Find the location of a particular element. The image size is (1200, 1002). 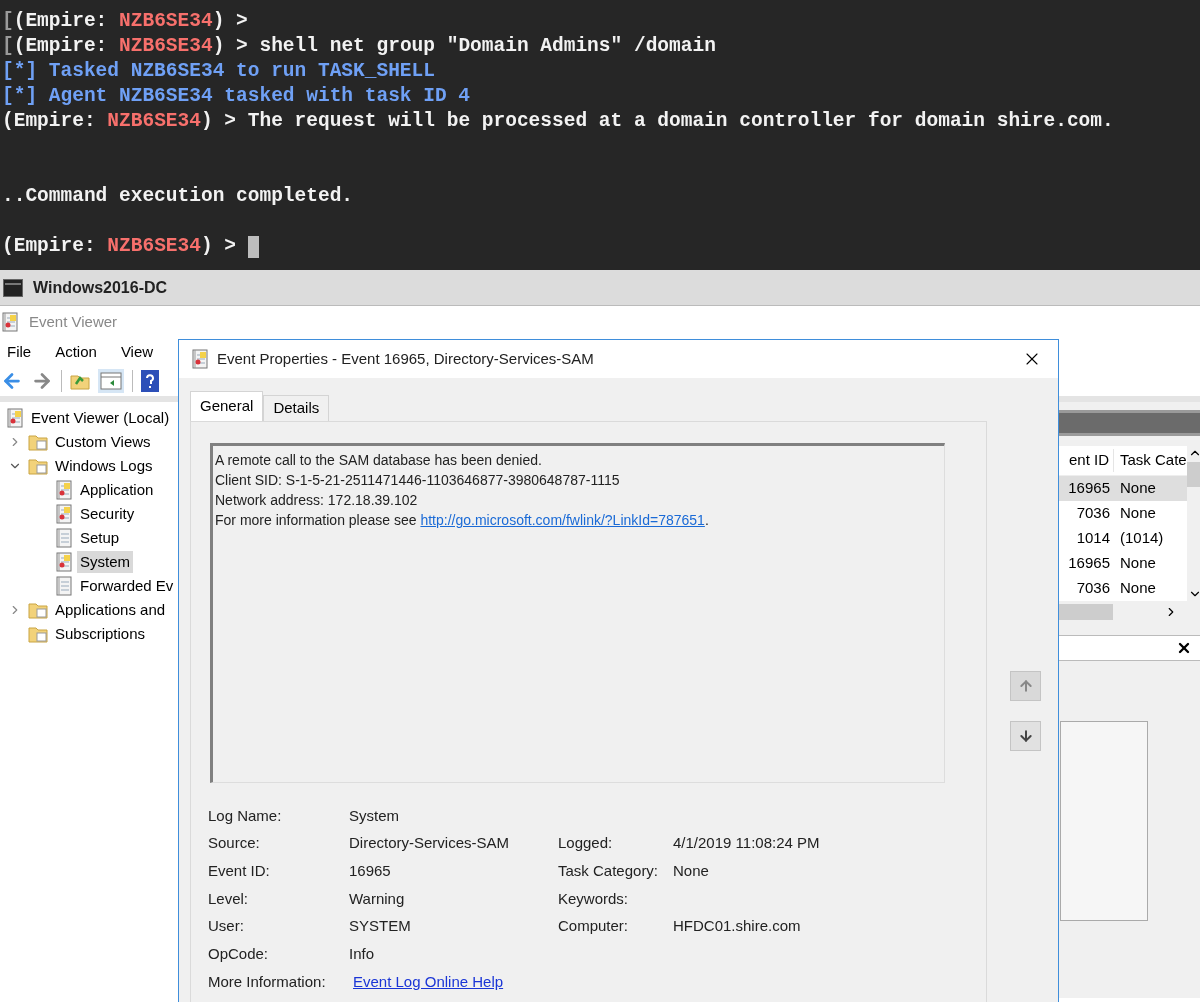

terminal-line: [*] Agent NZB6SE34 tasked with task ID 4 is located at coordinates (236, 96).